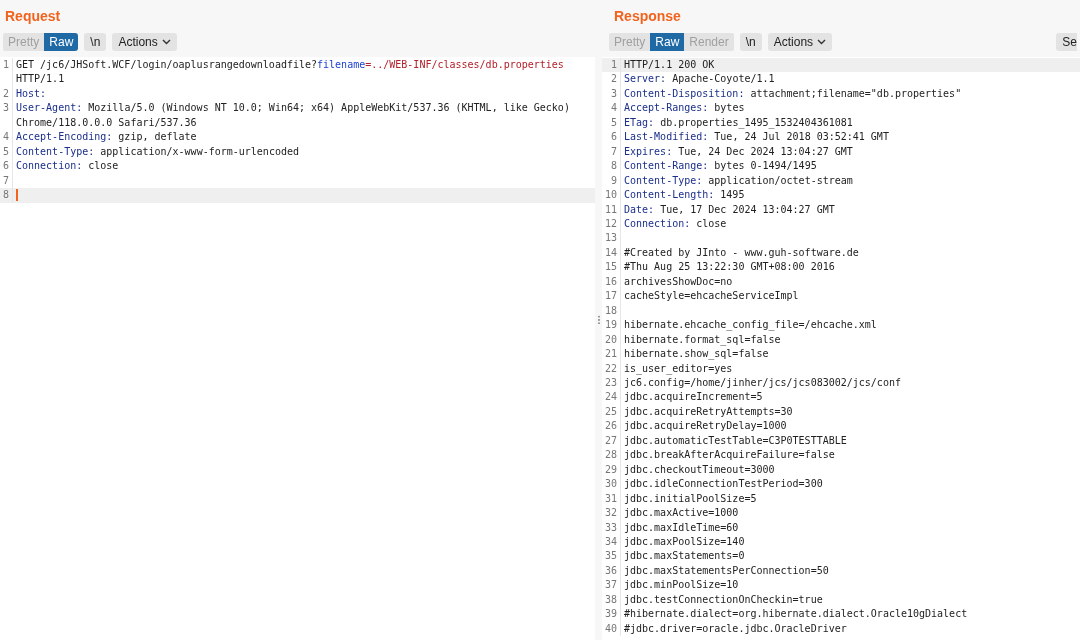 This screenshot has width=1080, height=640. What do you see at coordinates (684, 556) in the screenshot?
I see `code-line: jdbc.maxStatements=0` at bounding box center [684, 556].